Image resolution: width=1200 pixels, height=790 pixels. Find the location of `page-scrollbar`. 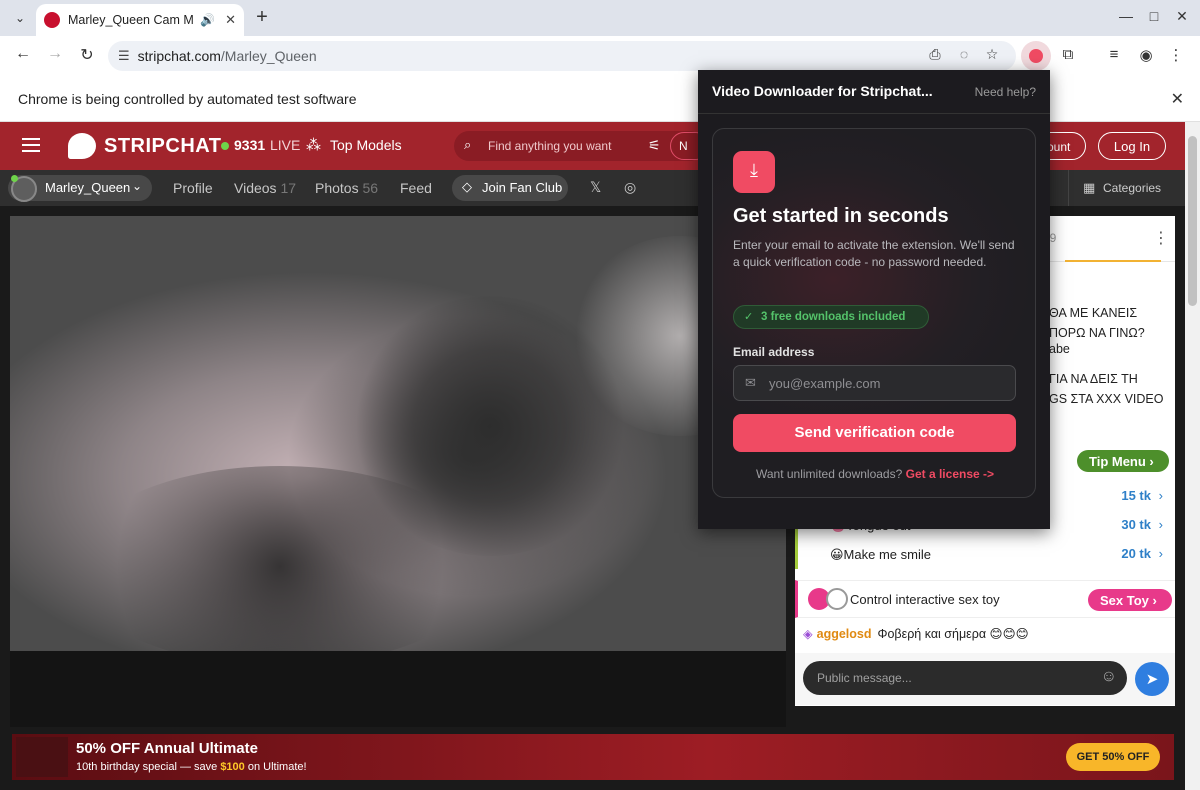

page-scrollbar is located at coordinates (1192, 456).